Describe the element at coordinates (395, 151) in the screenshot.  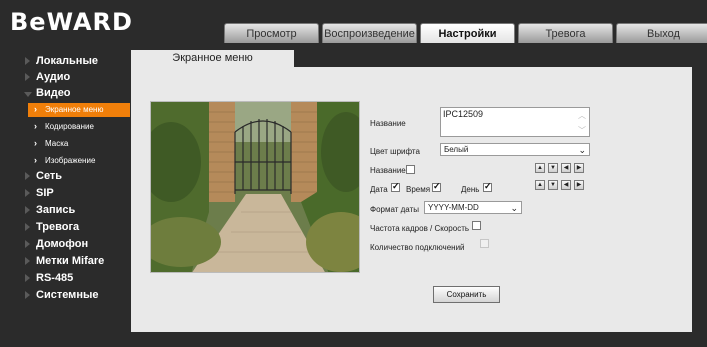
I see `font-color-label: Цвет шрифта` at that location.